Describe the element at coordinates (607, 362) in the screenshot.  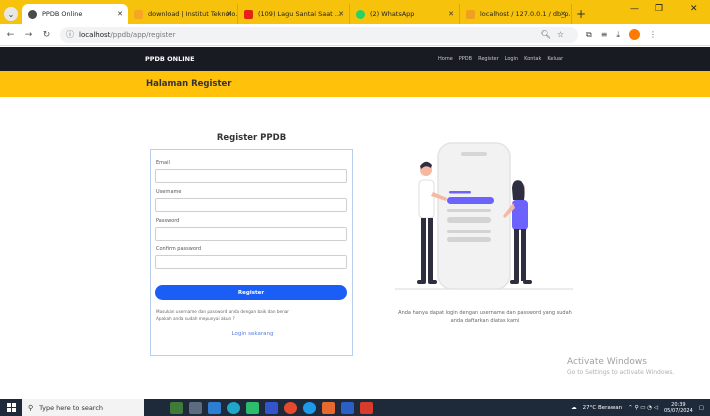
I see `watermark-title: Activate Windows` at that location.